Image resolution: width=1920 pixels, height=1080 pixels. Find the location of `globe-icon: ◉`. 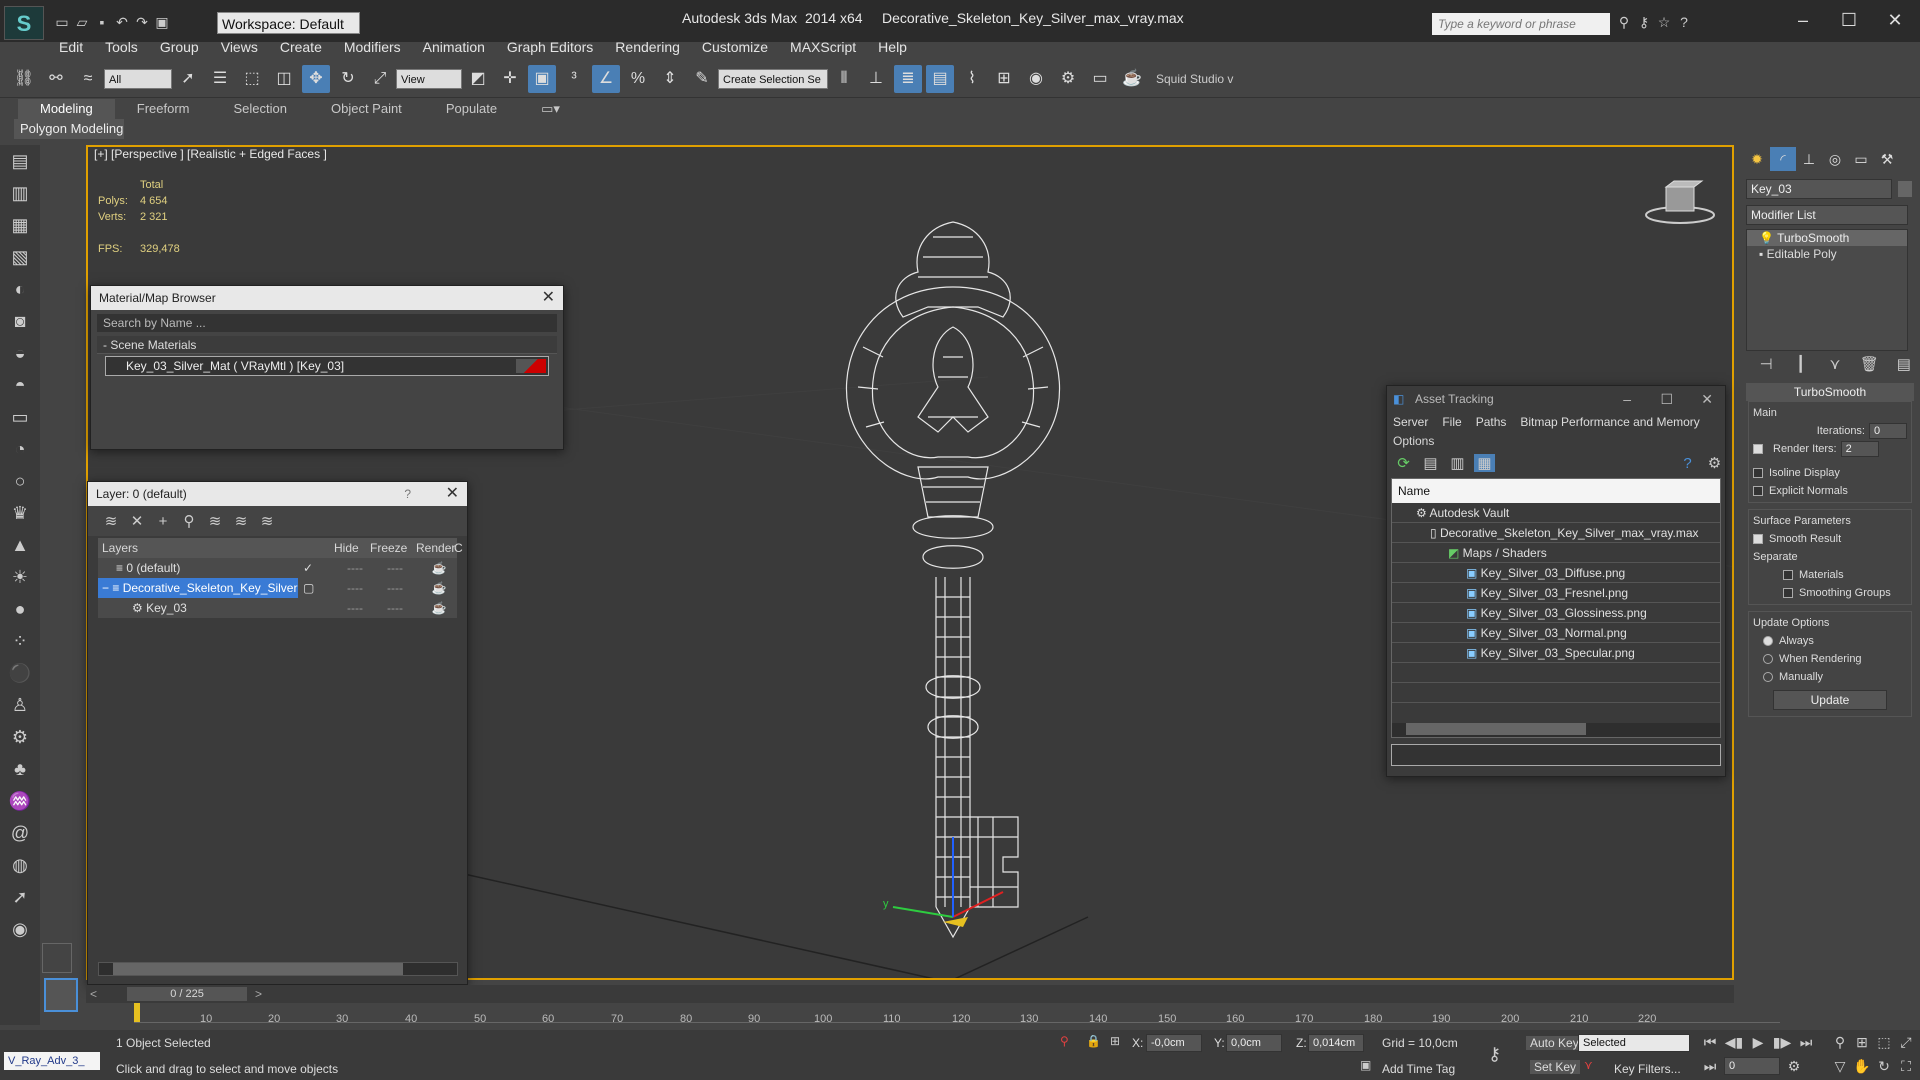

globe-icon: ◉ is located at coordinates (20, 929).